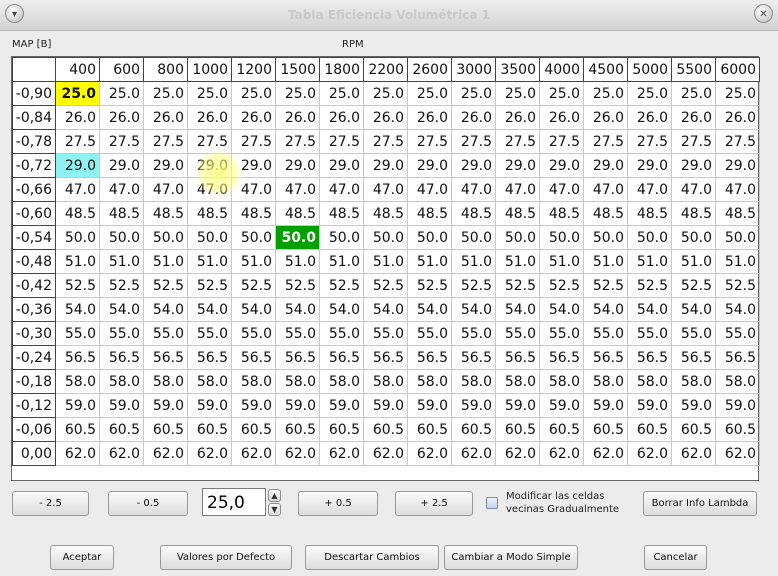 The image size is (778, 576). Describe the element at coordinates (492, 503) in the screenshot. I see `neighbors-checkbox` at that location.